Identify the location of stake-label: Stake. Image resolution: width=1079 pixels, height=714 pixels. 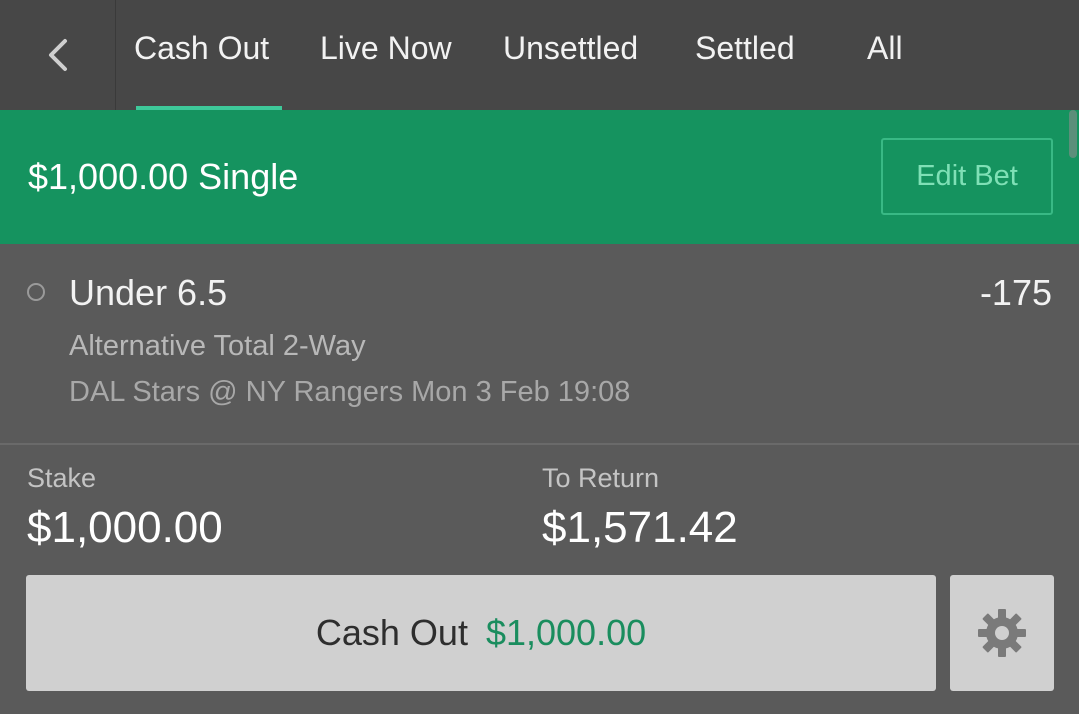
(62, 478).